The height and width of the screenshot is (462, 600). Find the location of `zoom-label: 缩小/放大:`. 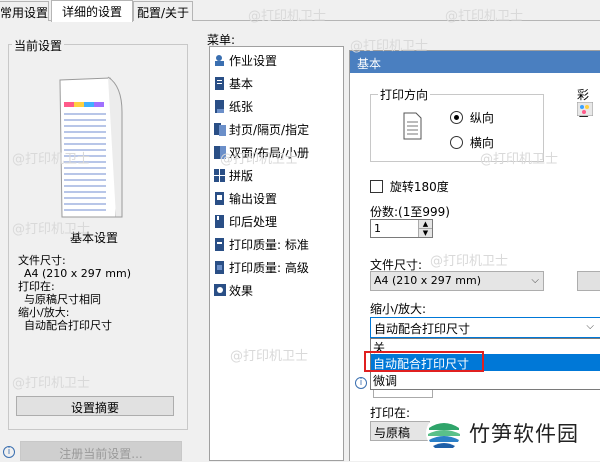

zoom-label: 缩小/放大: is located at coordinates (44, 312).